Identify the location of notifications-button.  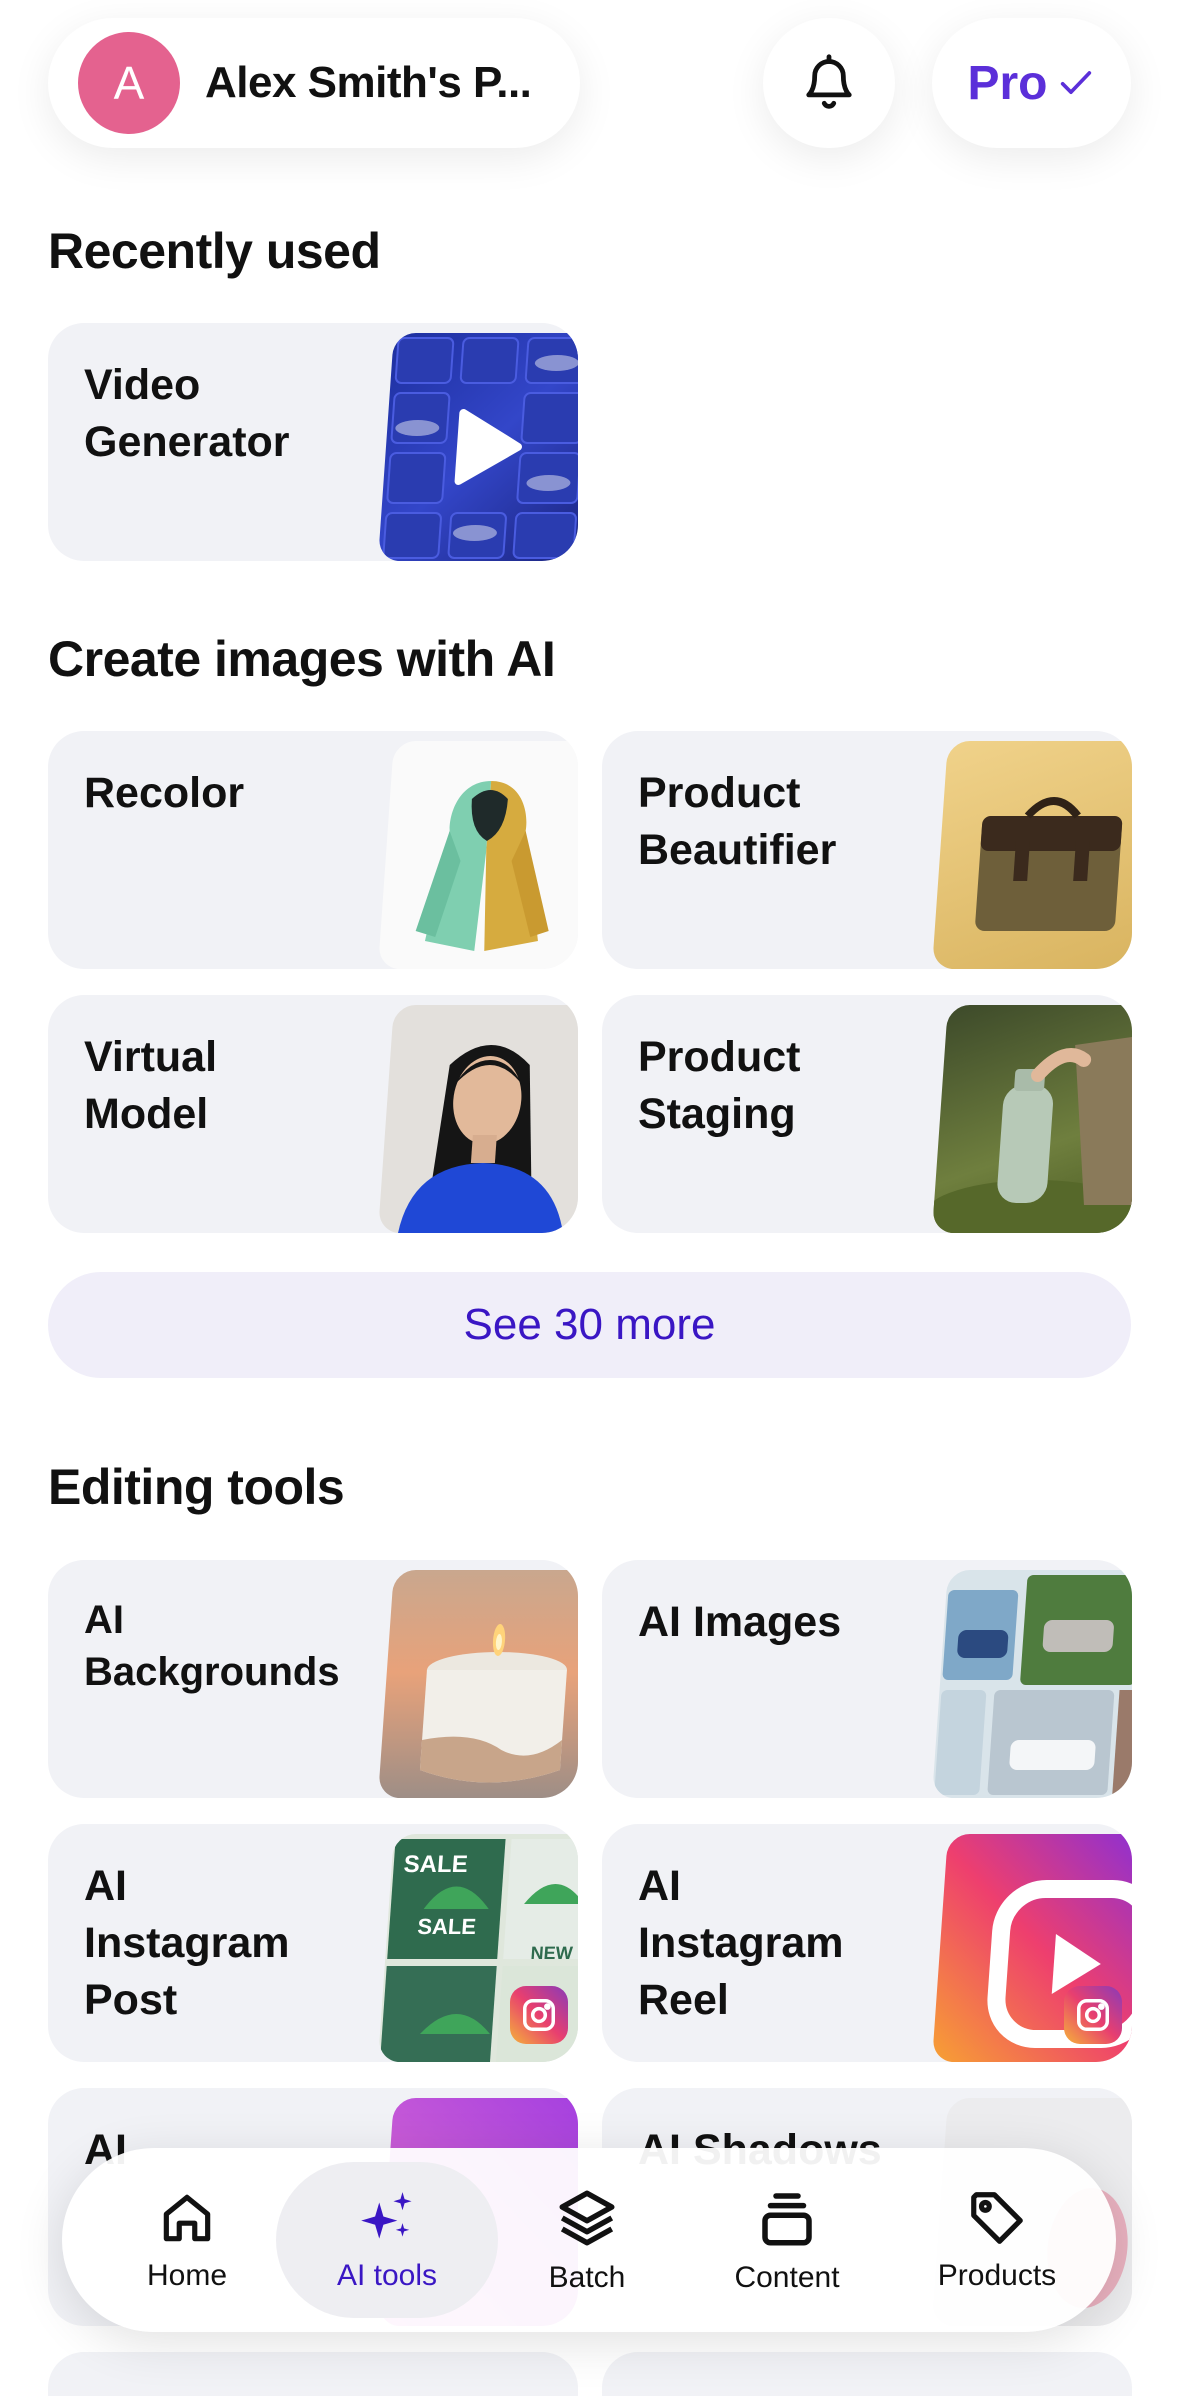
(829, 83).